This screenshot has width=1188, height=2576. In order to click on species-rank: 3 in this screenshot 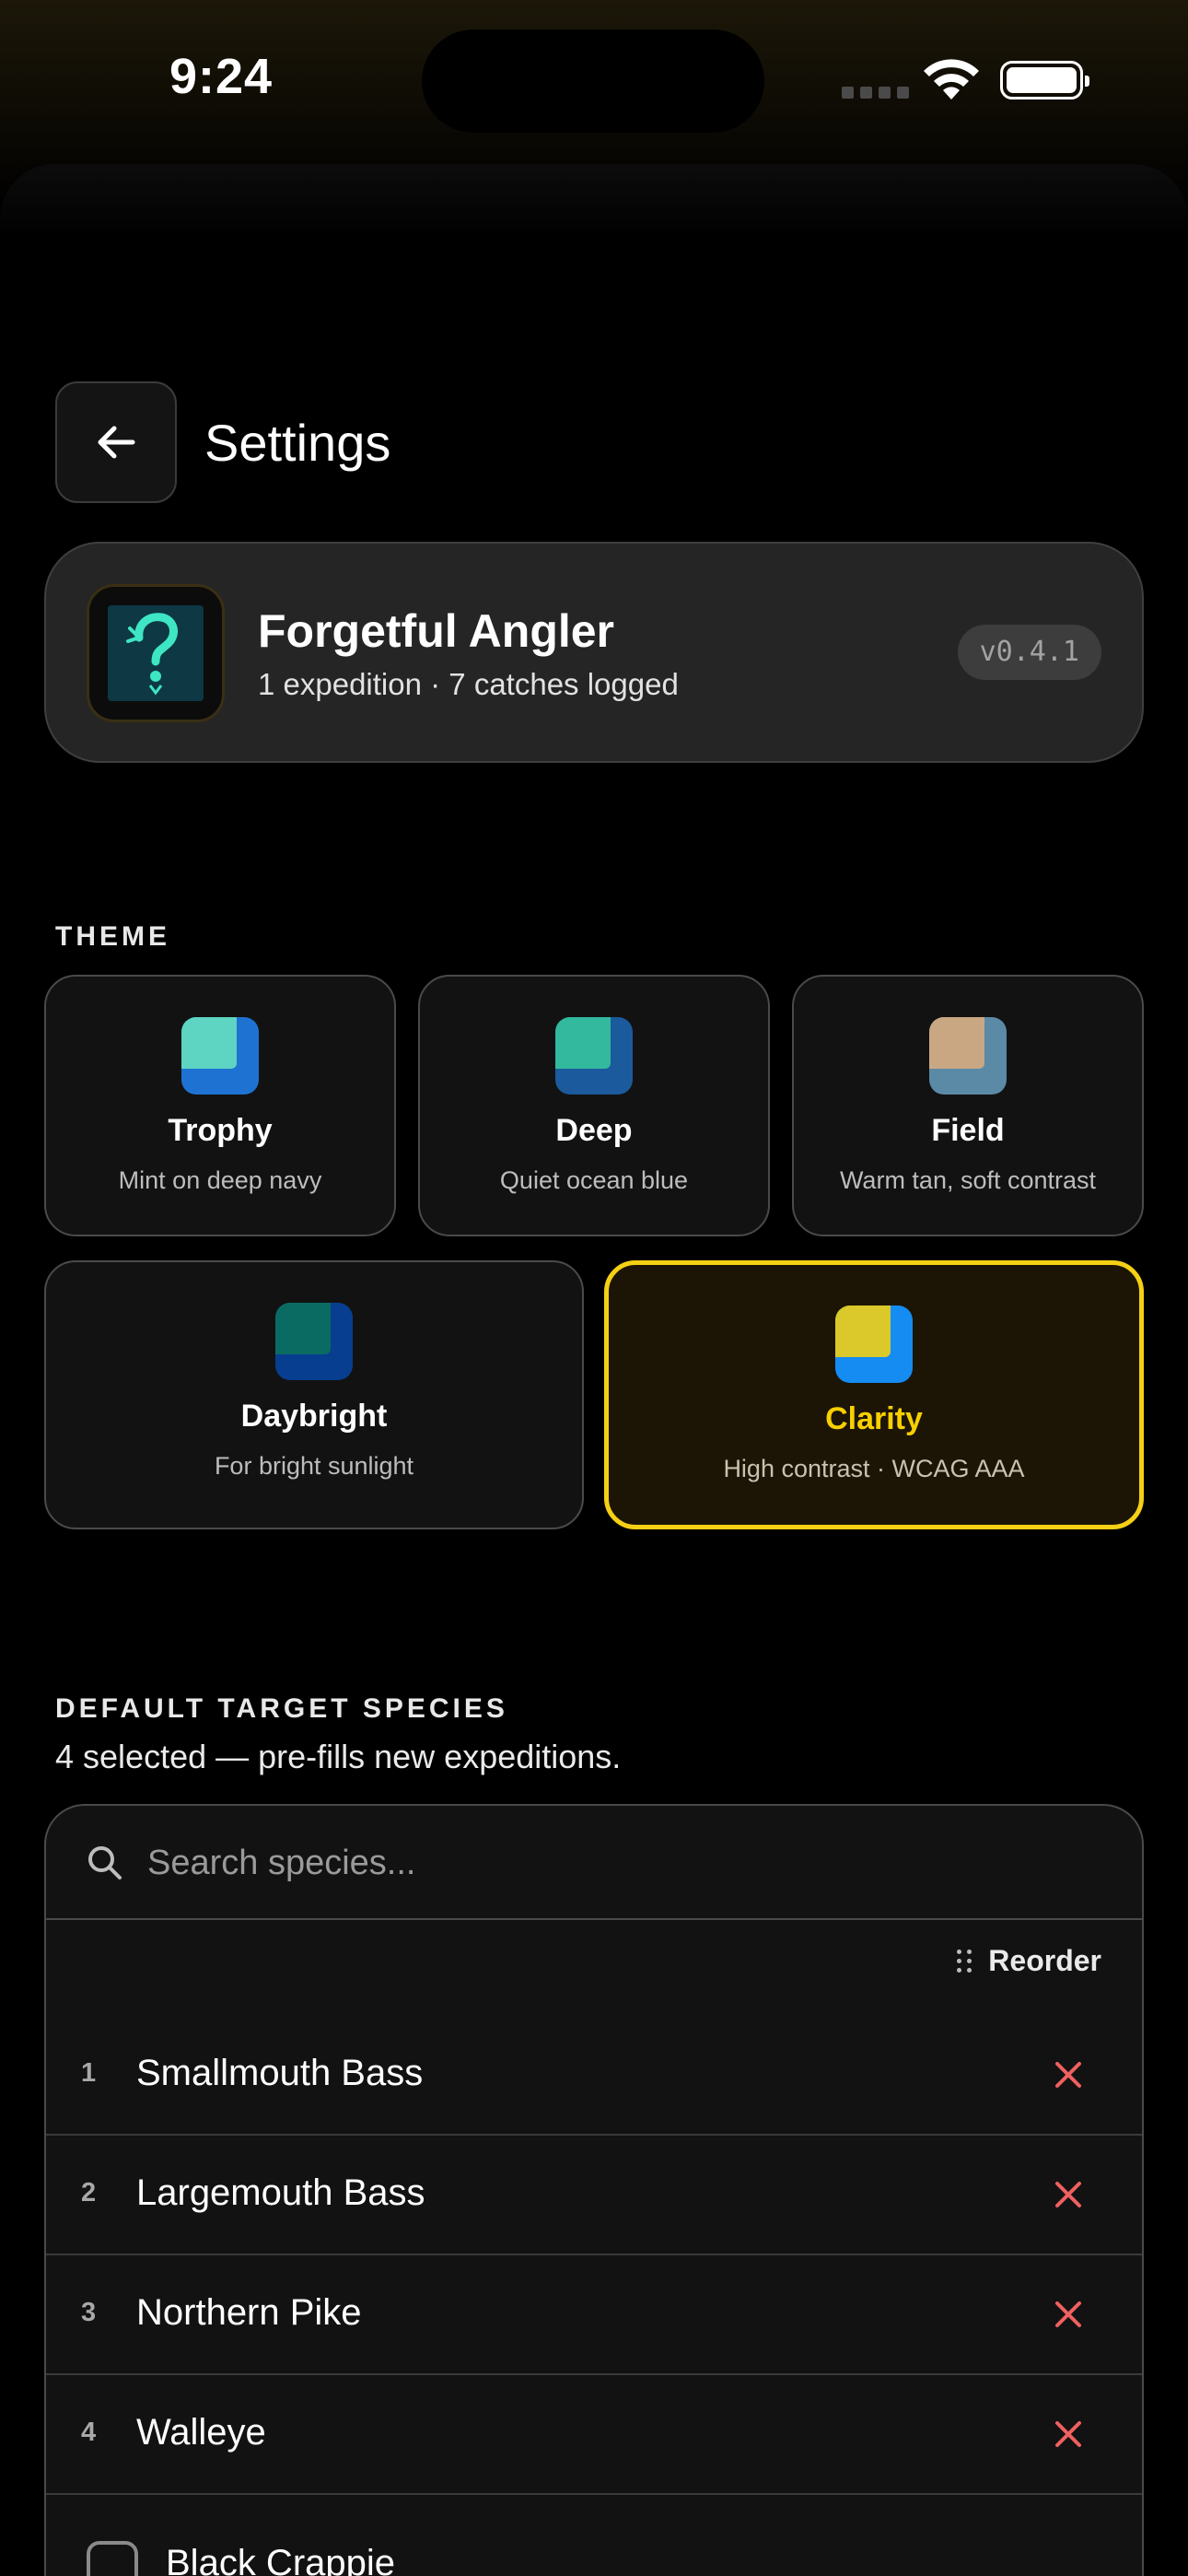, I will do `click(89, 2312)`.